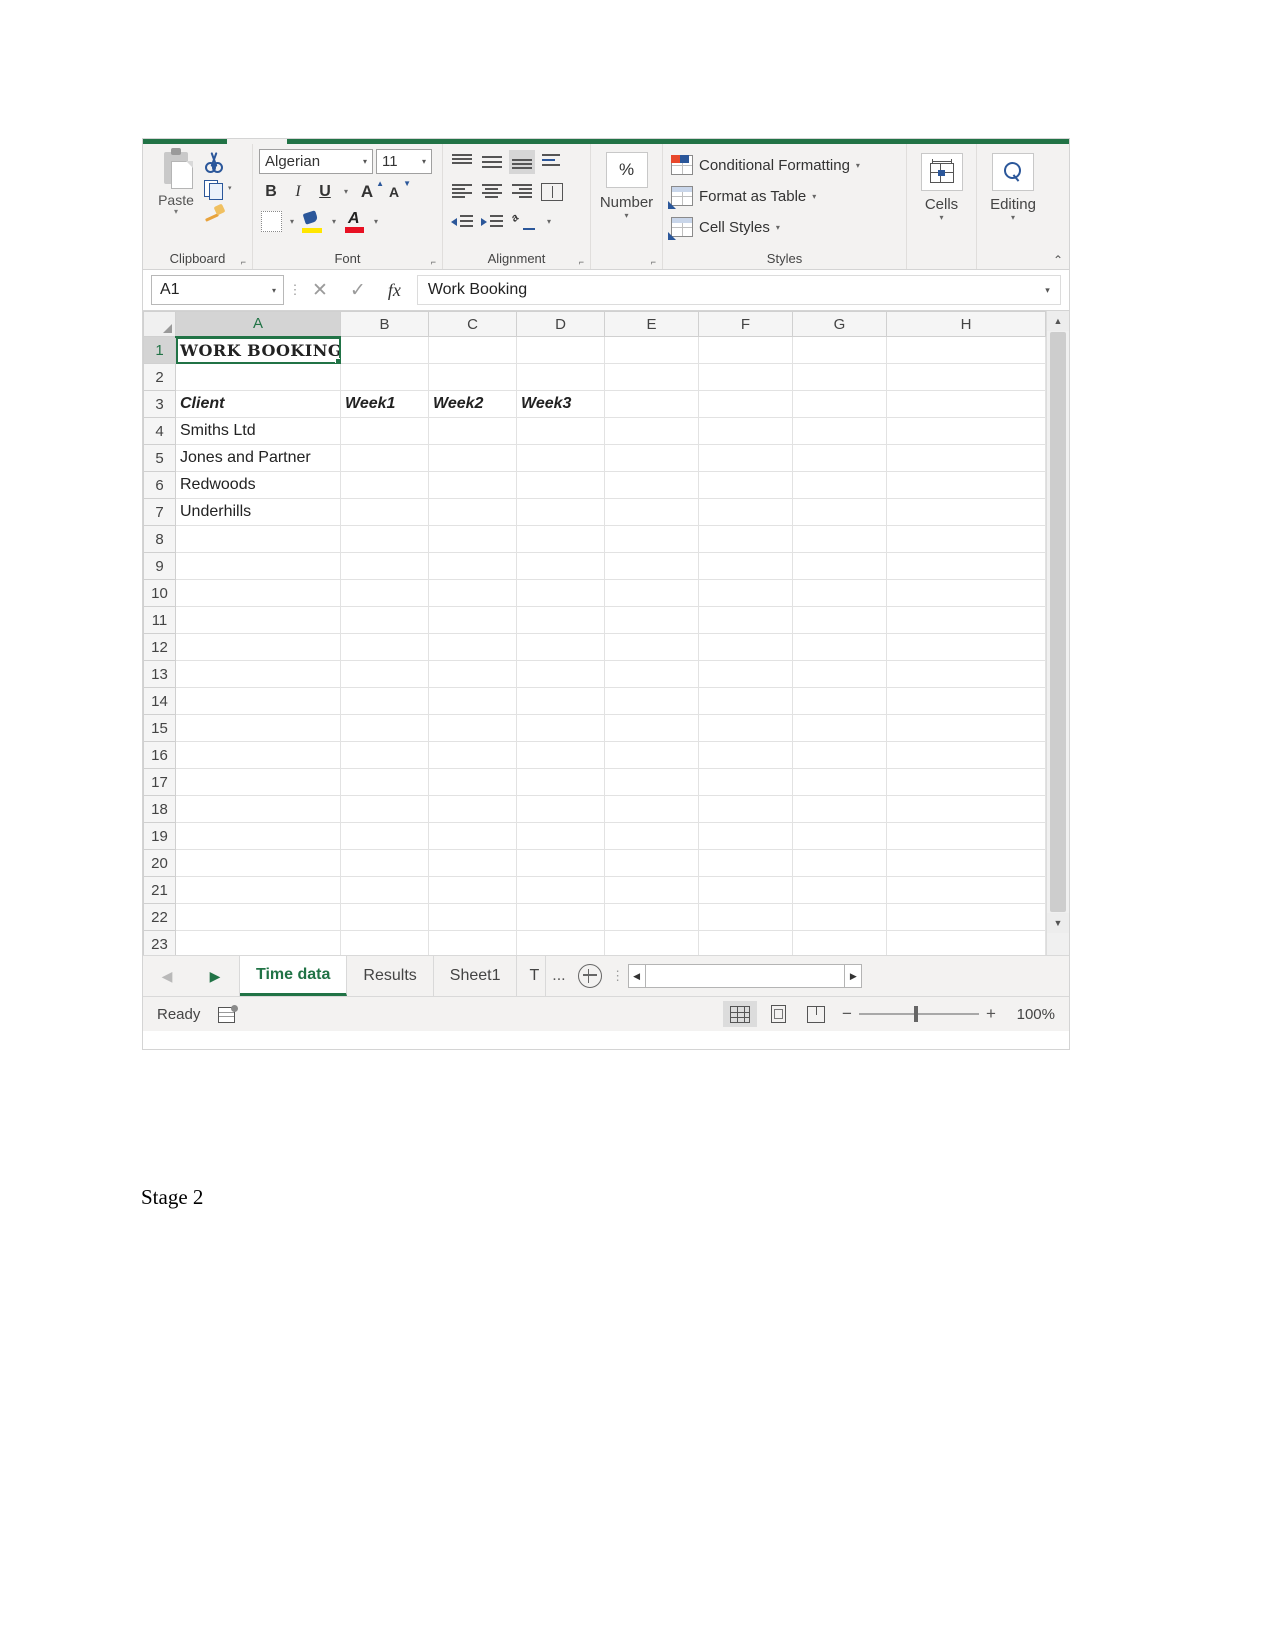 The height and width of the screenshot is (1651, 1275). What do you see at coordinates (462, 192) in the screenshot?
I see `align-left-button` at bounding box center [462, 192].